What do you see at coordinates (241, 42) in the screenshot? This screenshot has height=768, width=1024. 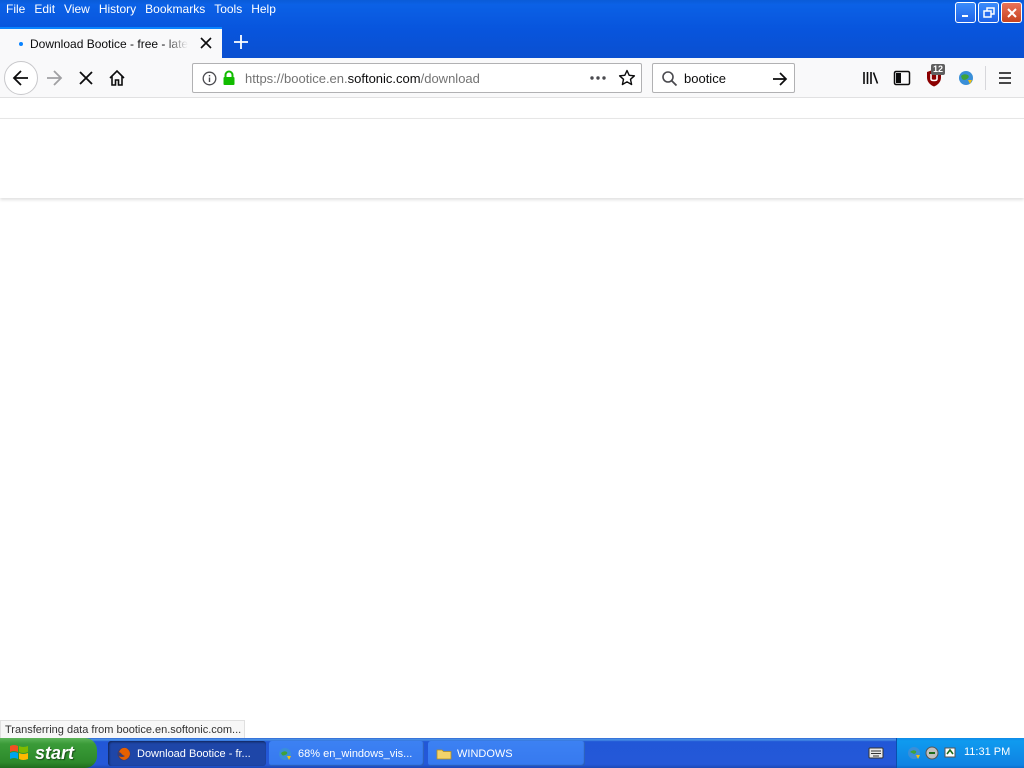 I see `new-tab-icon` at bounding box center [241, 42].